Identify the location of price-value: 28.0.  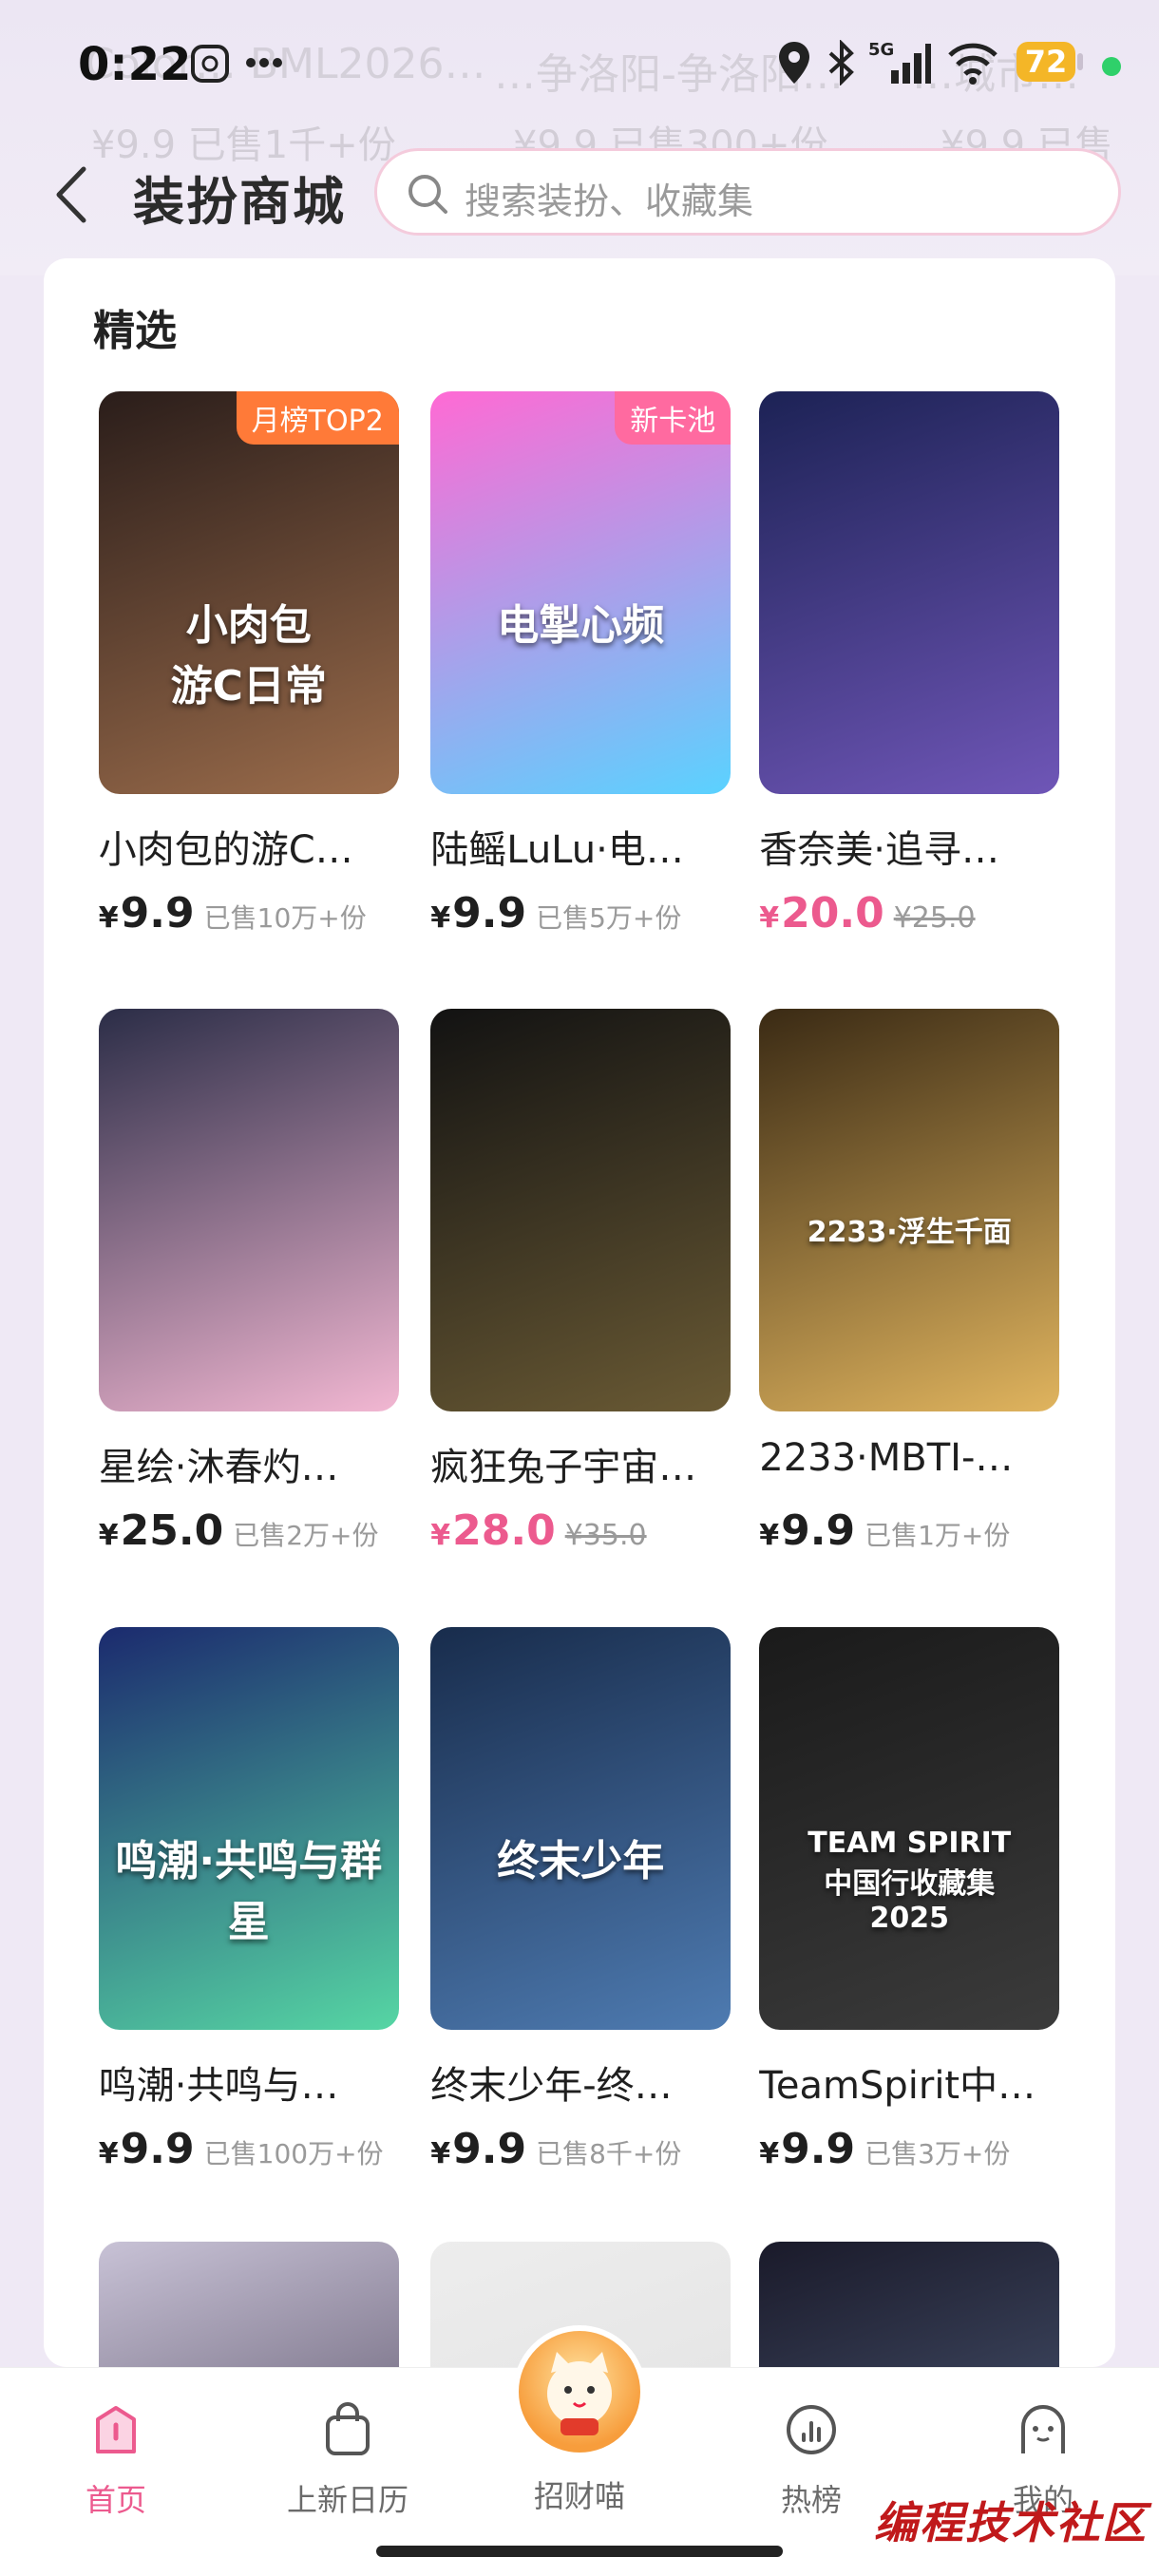
(504, 1531).